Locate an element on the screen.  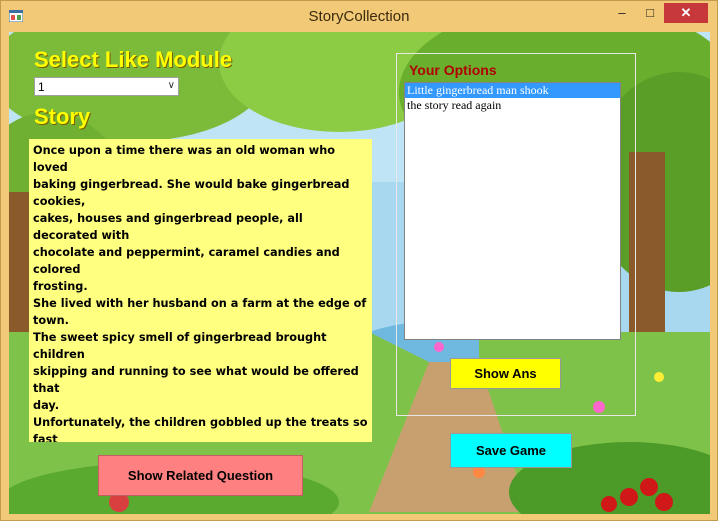
story-label: Story is located at coordinates (62, 116).